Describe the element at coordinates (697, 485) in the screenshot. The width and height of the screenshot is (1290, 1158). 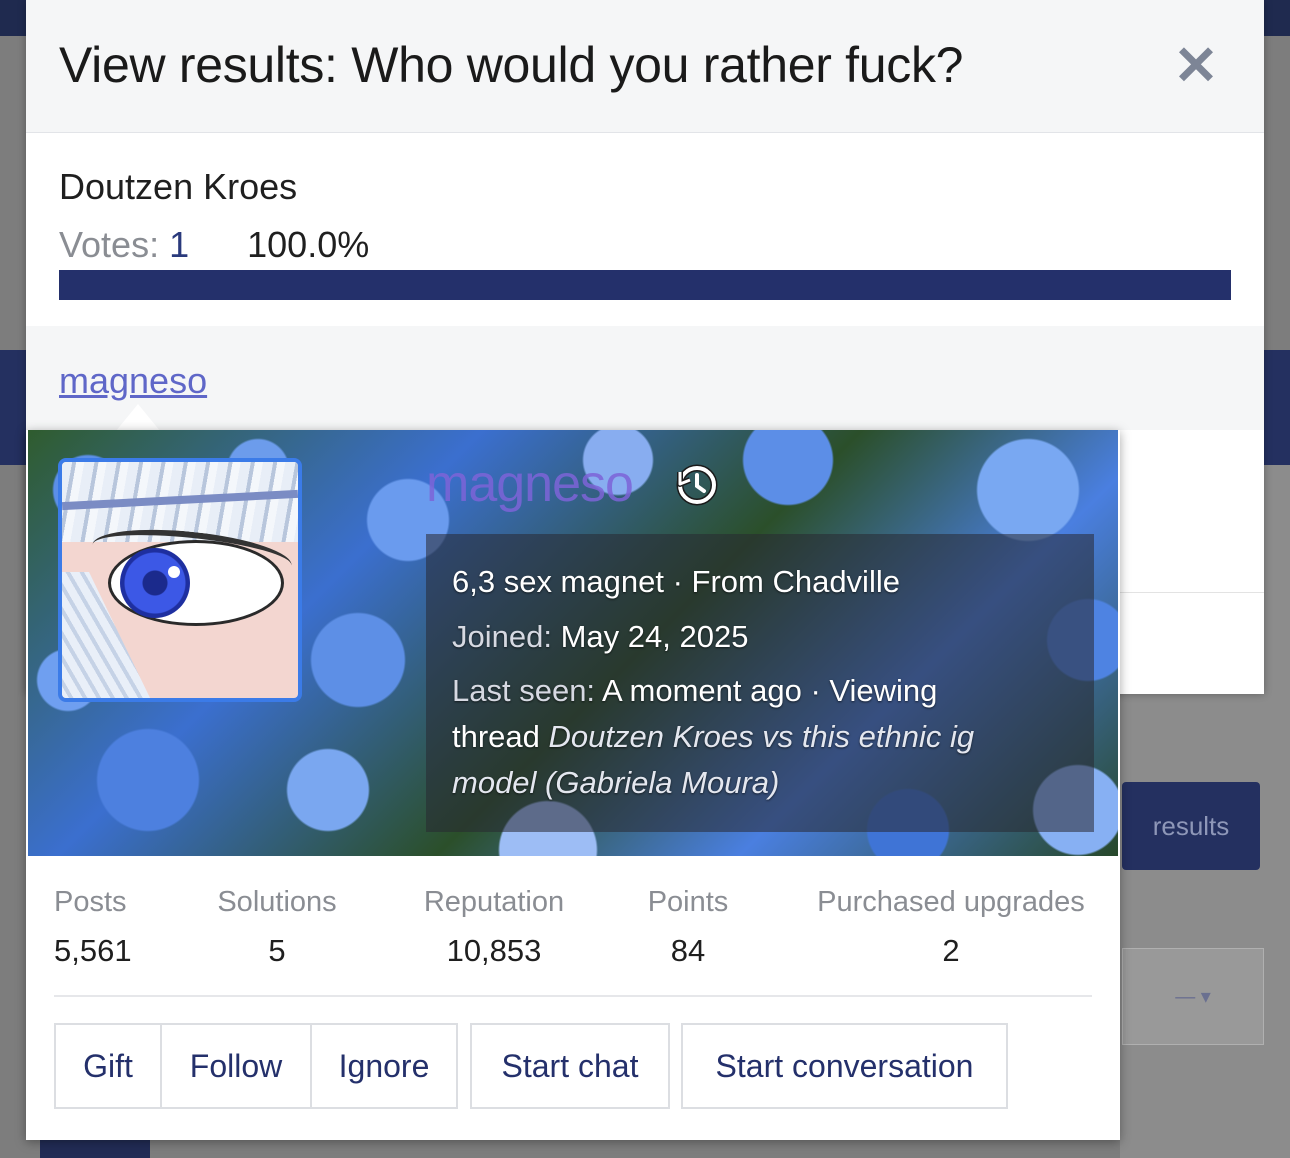
I see `history-icon` at that location.